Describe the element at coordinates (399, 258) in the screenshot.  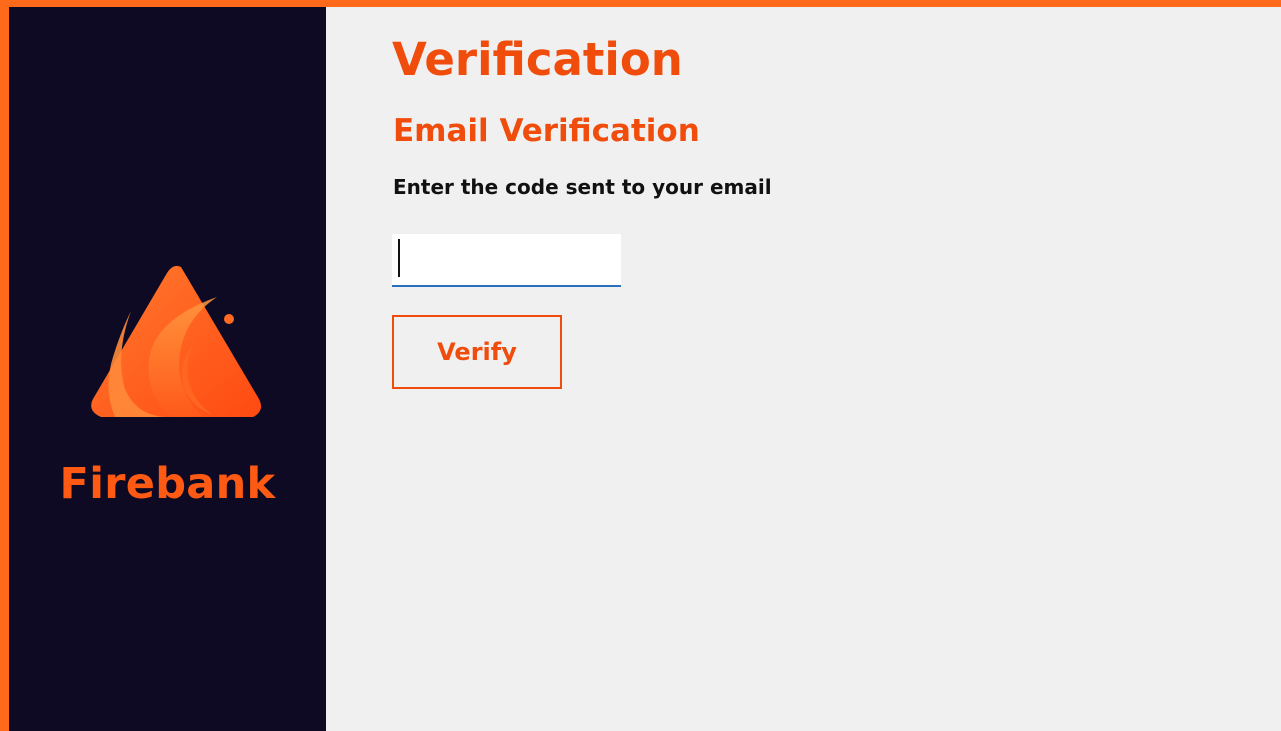
I see `text-caret` at that location.